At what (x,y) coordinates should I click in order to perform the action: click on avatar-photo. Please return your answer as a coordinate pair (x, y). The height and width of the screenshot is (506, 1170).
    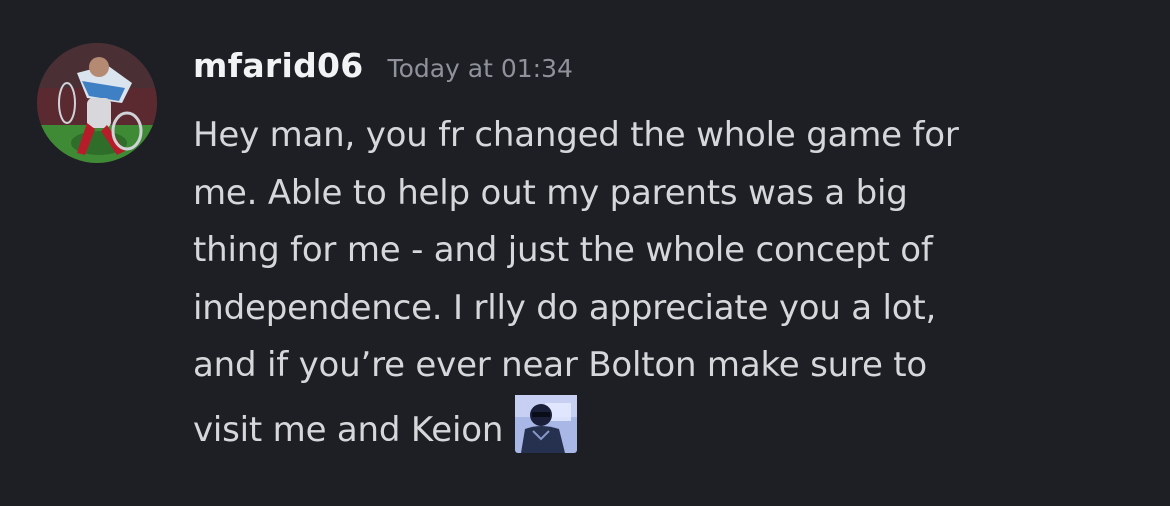
    Looking at the image, I should click on (97, 103).